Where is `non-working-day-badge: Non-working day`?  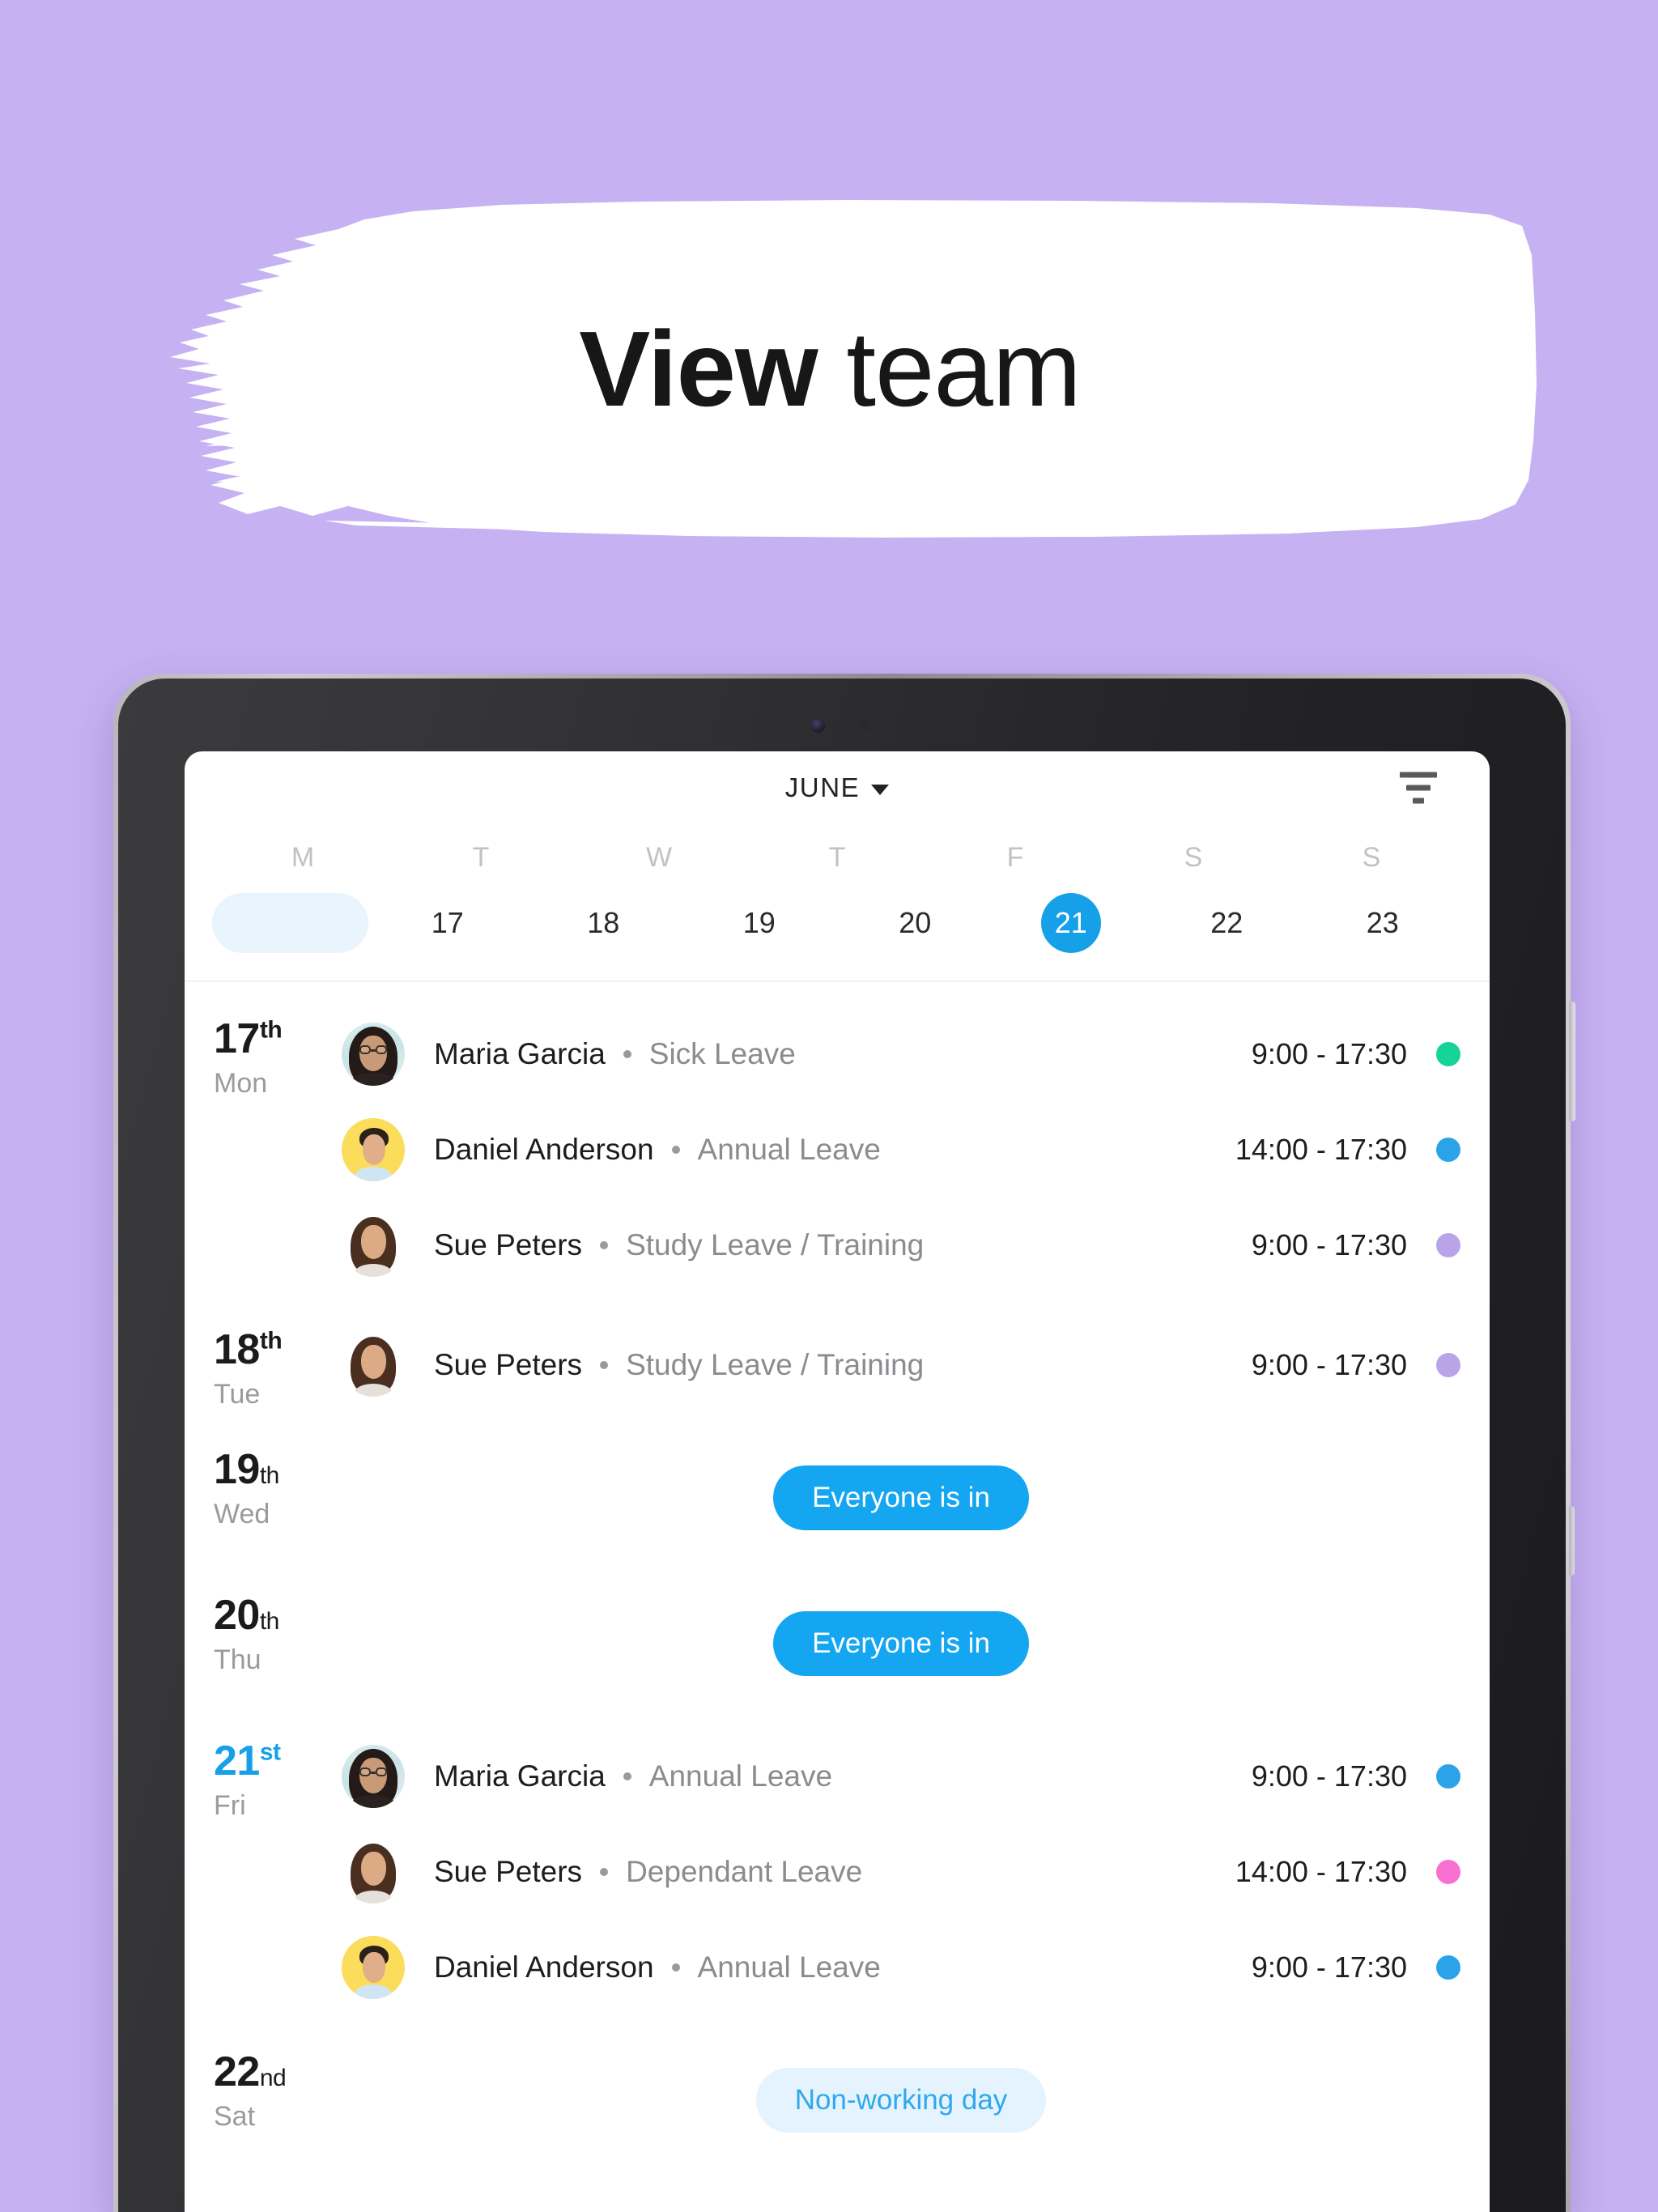
non-working-day-badge: Non-working day is located at coordinates (901, 2100).